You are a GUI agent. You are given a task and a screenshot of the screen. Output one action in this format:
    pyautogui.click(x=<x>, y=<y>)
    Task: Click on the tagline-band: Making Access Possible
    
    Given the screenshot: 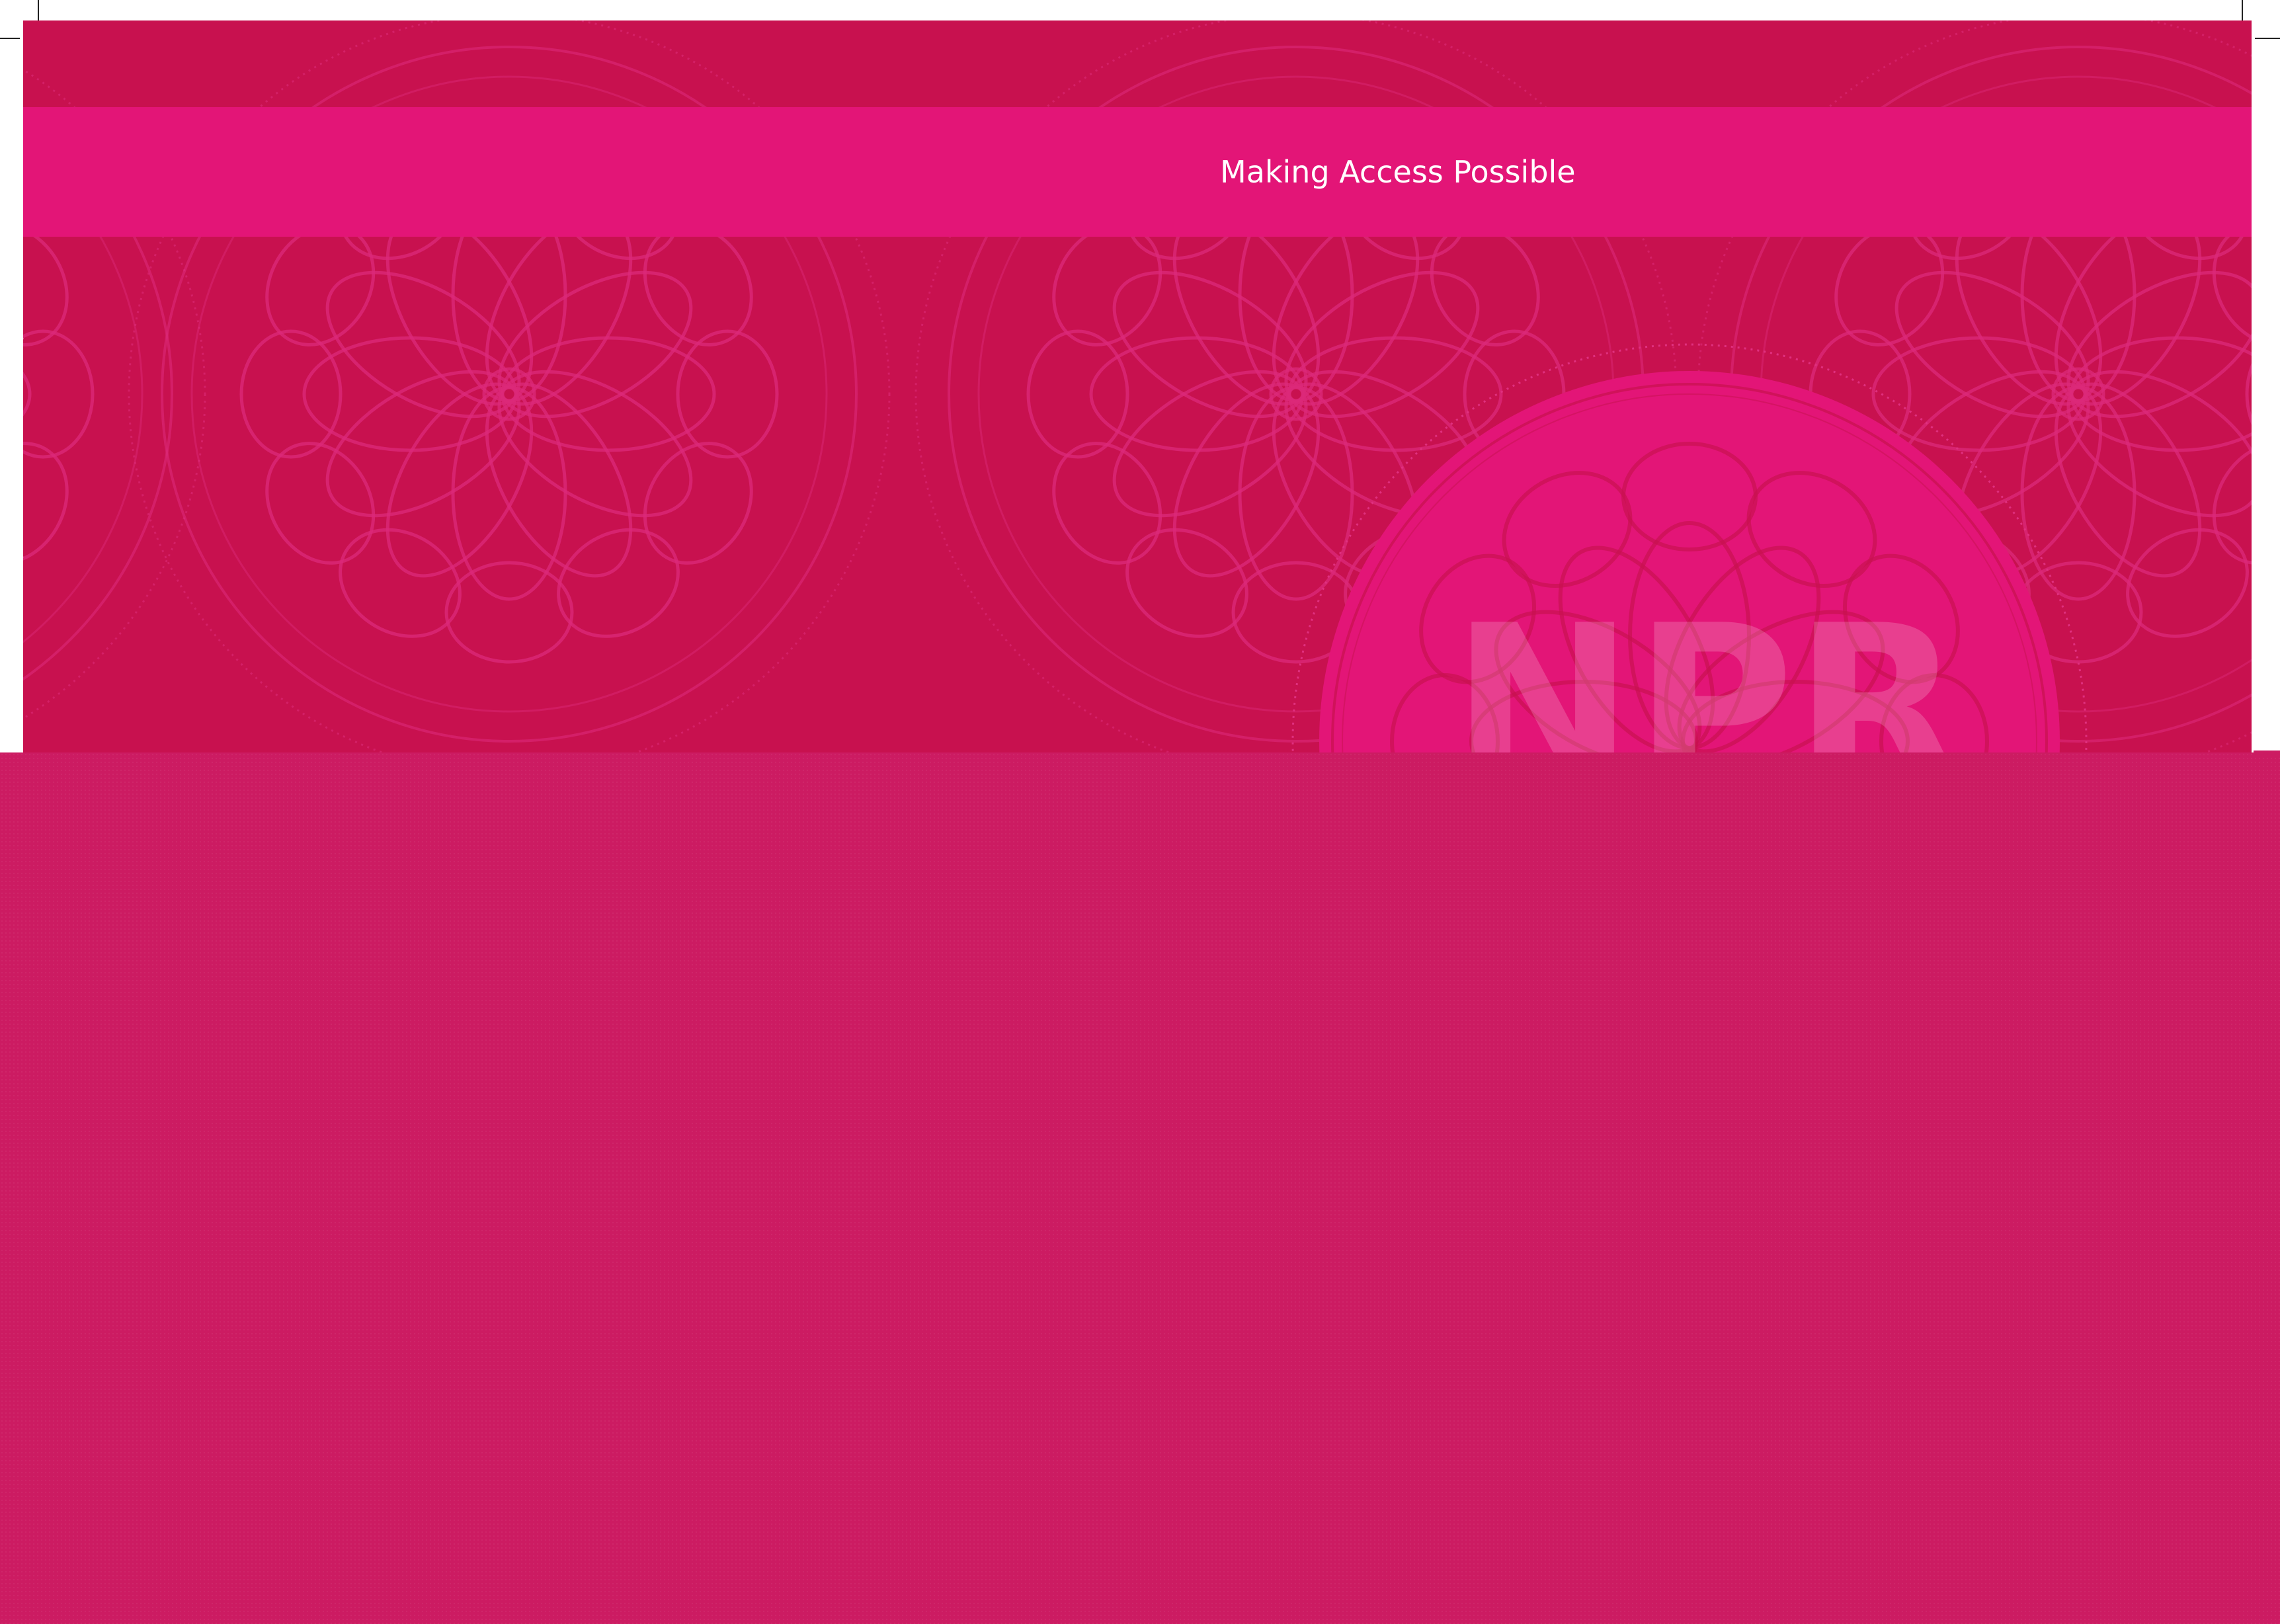 What is the action you would take?
    pyautogui.click(x=1137, y=172)
    